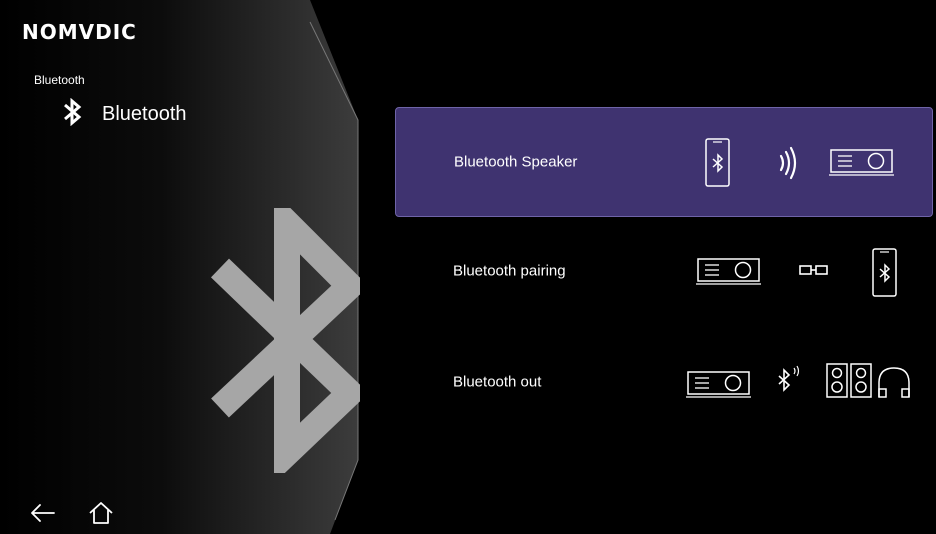 The image size is (936, 534). What do you see at coordinates (43, 515) in the screenshot?
I see `back-arrow-icon` at bounding box center [43, 515].